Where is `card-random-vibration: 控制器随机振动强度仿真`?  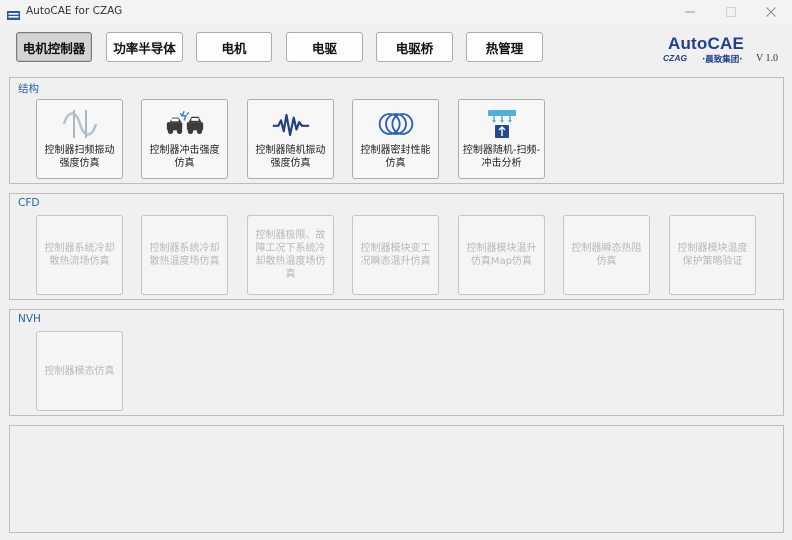 card-random-vibration: 控制器随机振动强度仿真 is located at coordinates (290, 139).